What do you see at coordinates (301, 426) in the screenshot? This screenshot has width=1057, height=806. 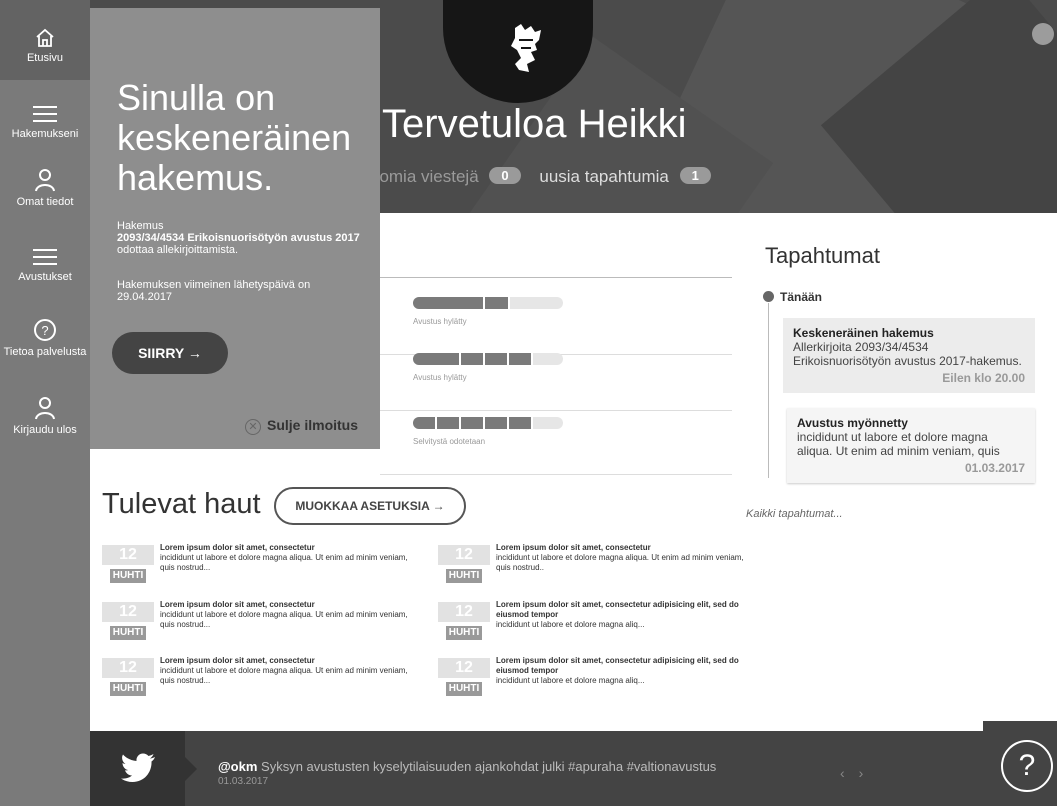 I see `close-notice-button: ✕ Sulje ilmoitus` at bounding box center [301, 426].